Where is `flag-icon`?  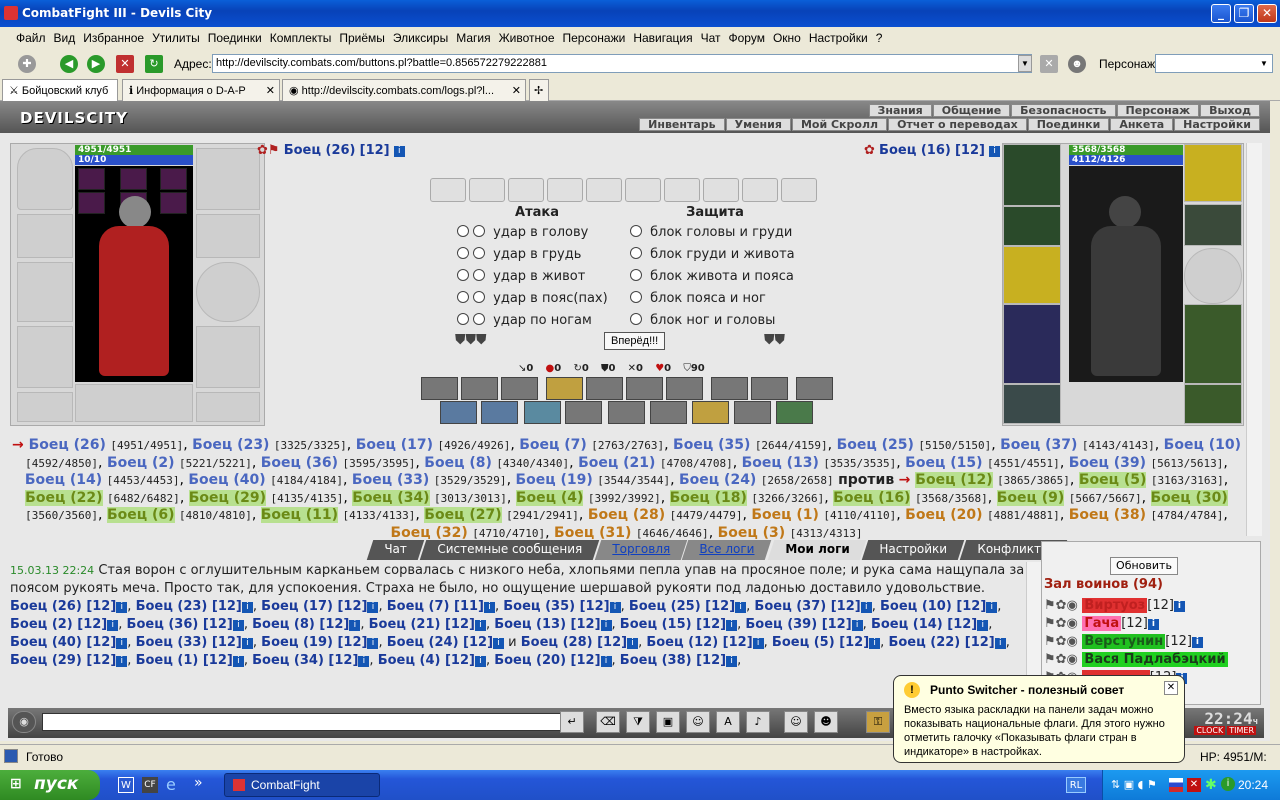
flag-icon is located at coordinates (1176, 785).